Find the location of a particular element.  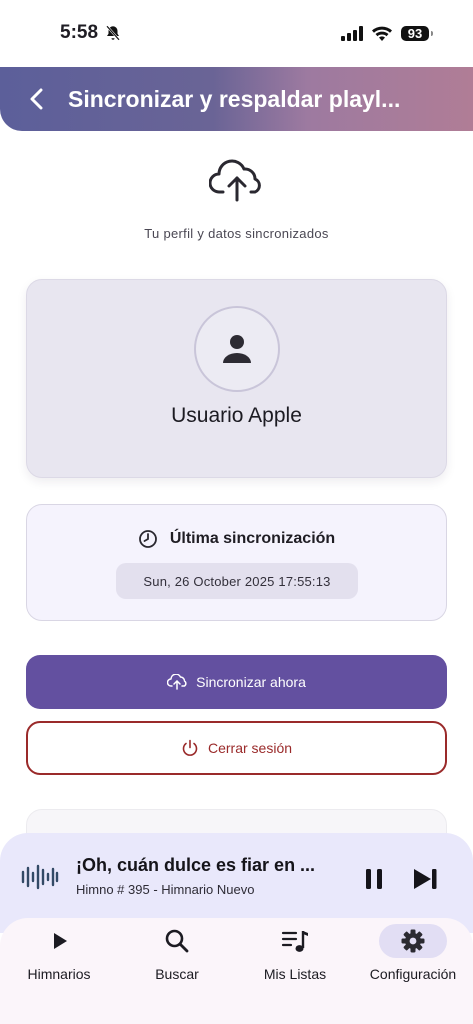

clock-icon is located at coordinates (147, 539).